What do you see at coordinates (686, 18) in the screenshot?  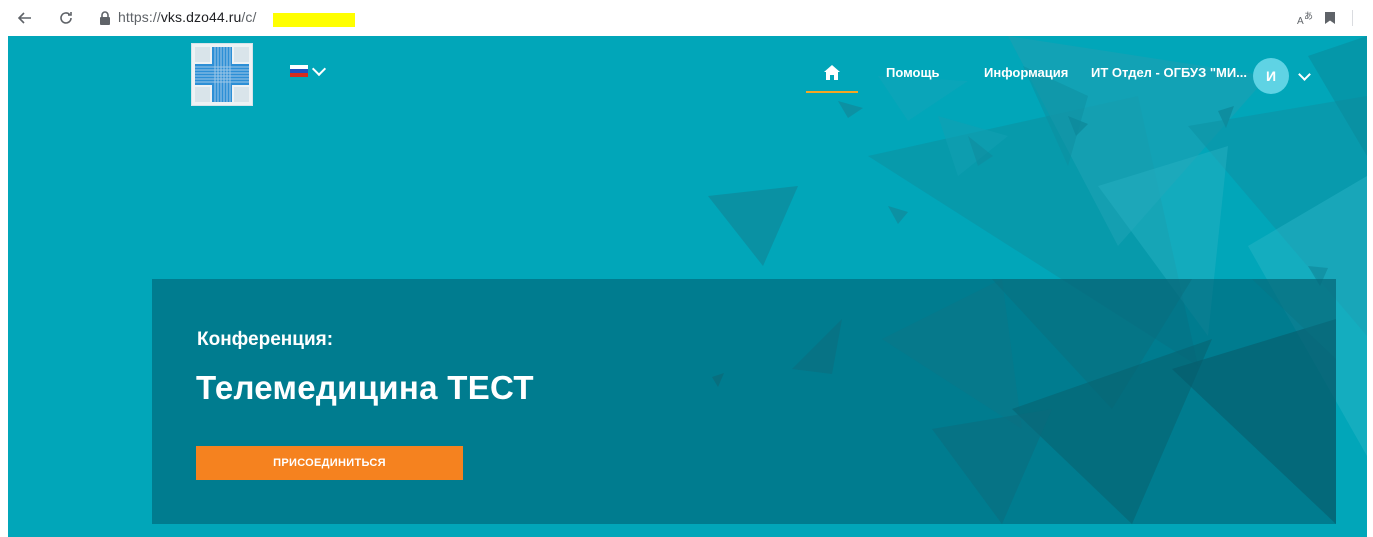 I see `browser-toolbar: https://vks.dzo44.ru/c/ Aあ` at bounding box center [686, 18].